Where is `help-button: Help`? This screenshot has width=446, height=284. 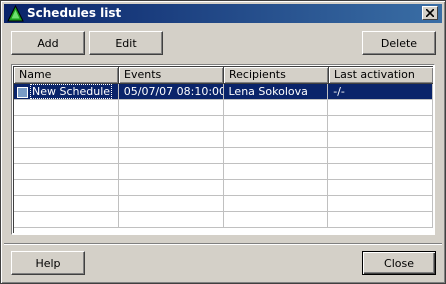
help-button: Help is located at coordinates (48, 263).